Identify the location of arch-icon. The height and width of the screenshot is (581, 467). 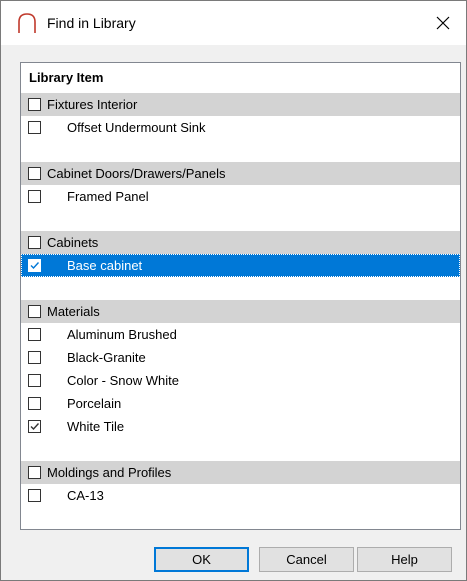
(27, 23).